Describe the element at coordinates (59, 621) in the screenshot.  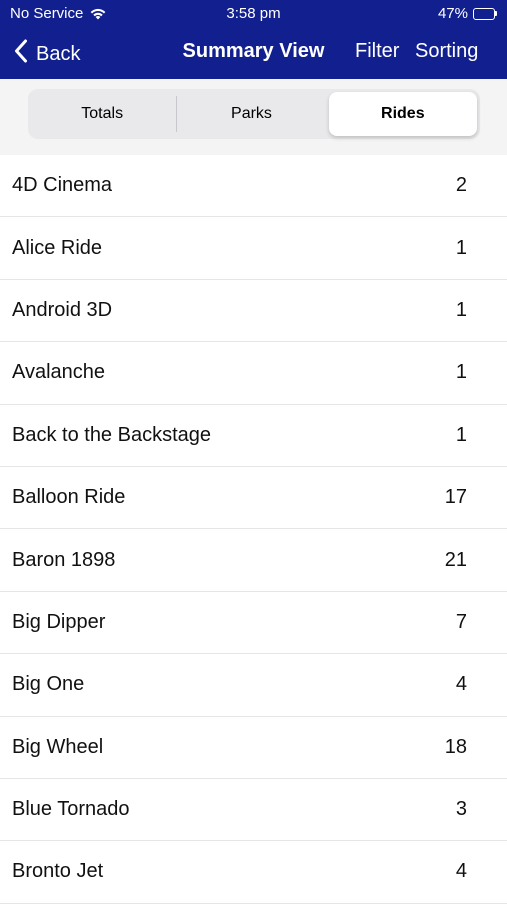
I see `ride-name: Big Dipper` at that location.